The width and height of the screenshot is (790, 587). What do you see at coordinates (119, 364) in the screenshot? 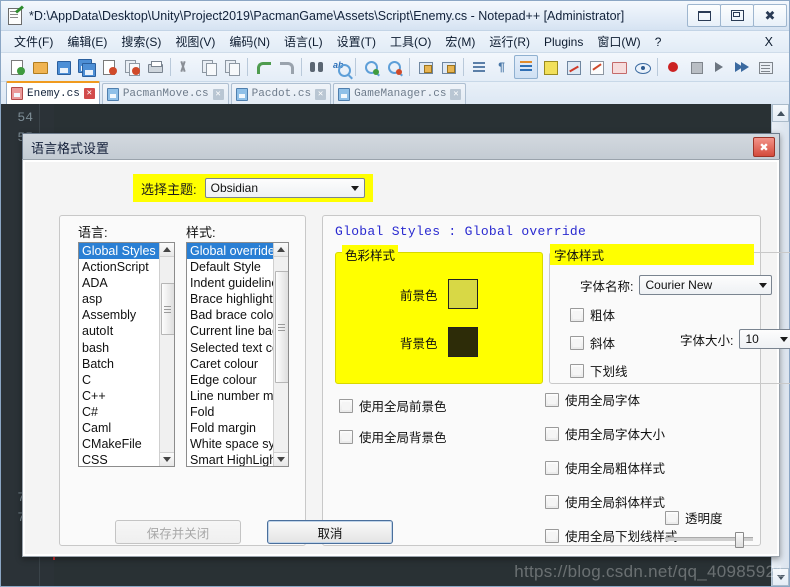
I see `list-item: Batch` at bounding box center [119, 364].